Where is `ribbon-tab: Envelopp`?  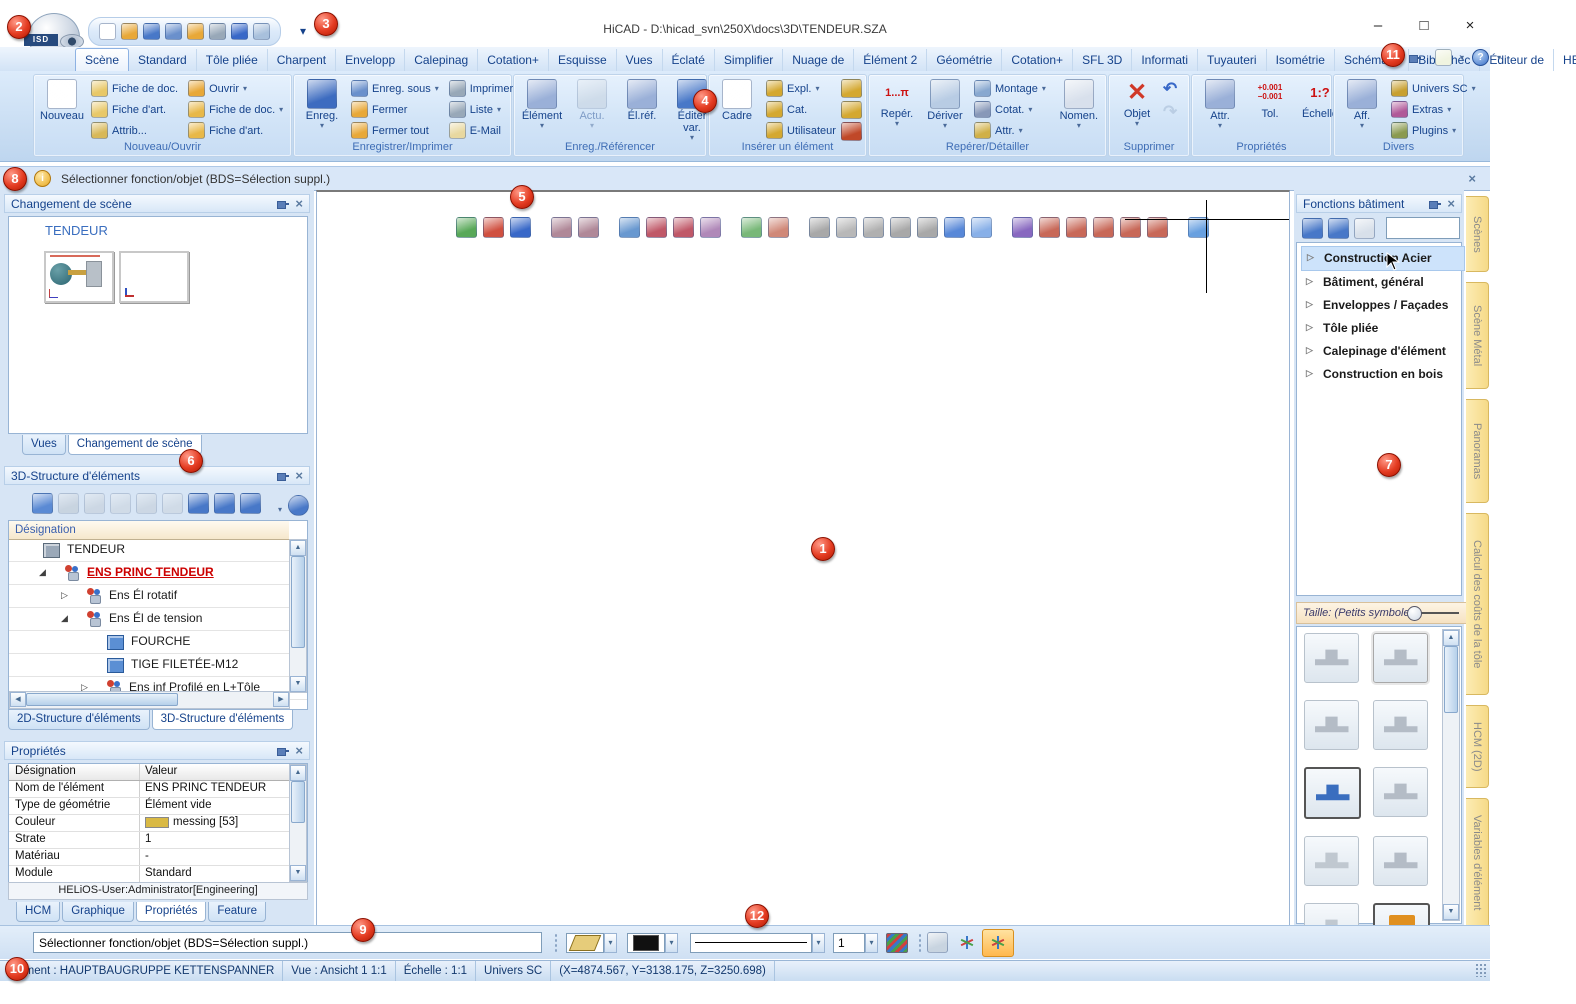
ribbon-tab: Envelopp is located at coordinates (371, 60).